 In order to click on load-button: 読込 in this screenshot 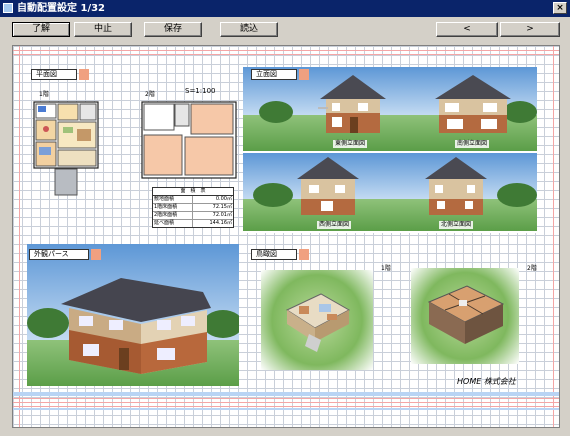, I will do `click(249, 29)`.